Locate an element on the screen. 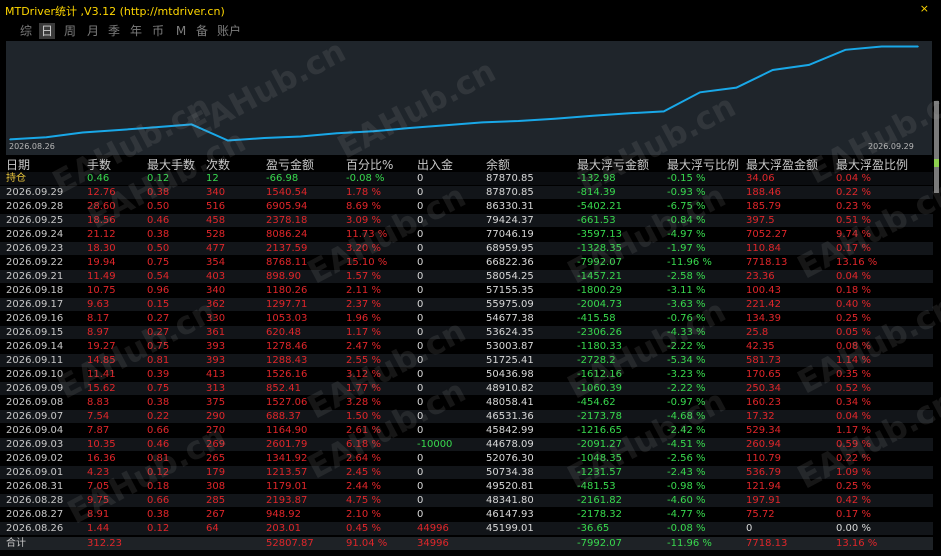  table-row-18-cell-6: -10000 is located at coordinates (435, 444).